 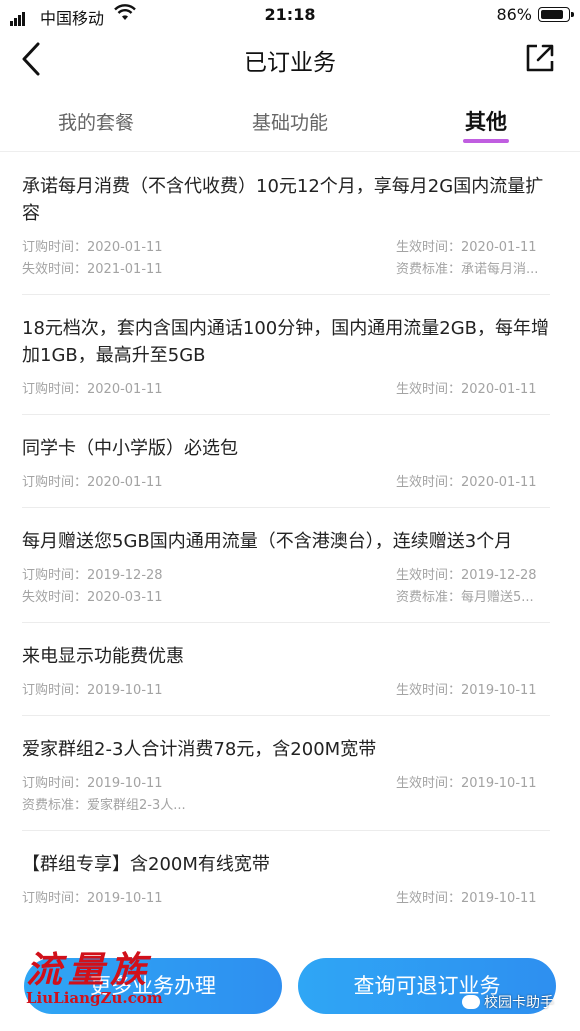 I want to click on nav-bar: 已订业务, so click(x=290, y=59).